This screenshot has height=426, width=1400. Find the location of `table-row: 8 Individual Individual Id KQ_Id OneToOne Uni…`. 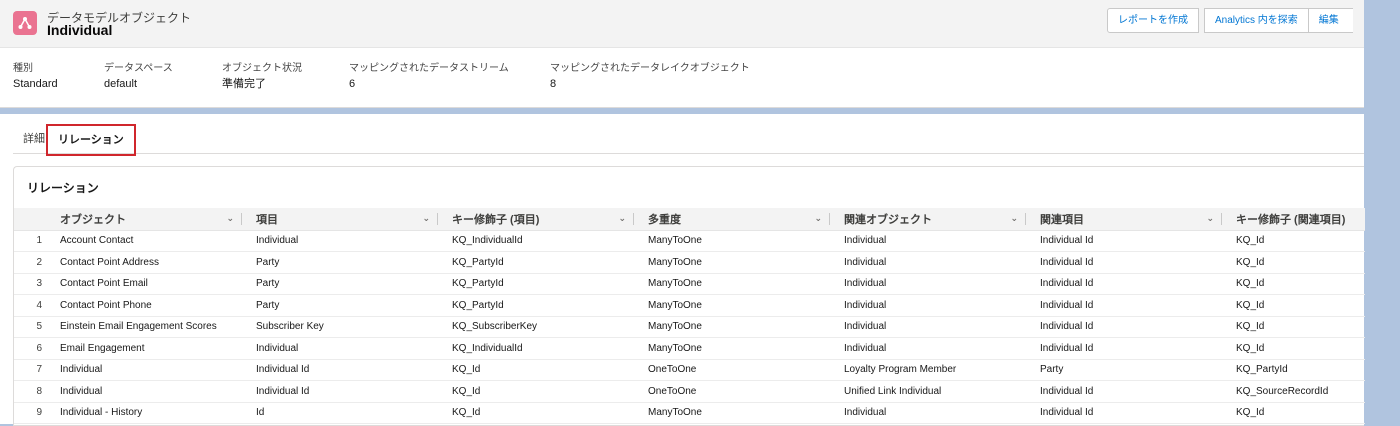

table-row: 8 Individual Individual Id KQ_Id OneToOne Uni… is located at coordinates (689, 391).